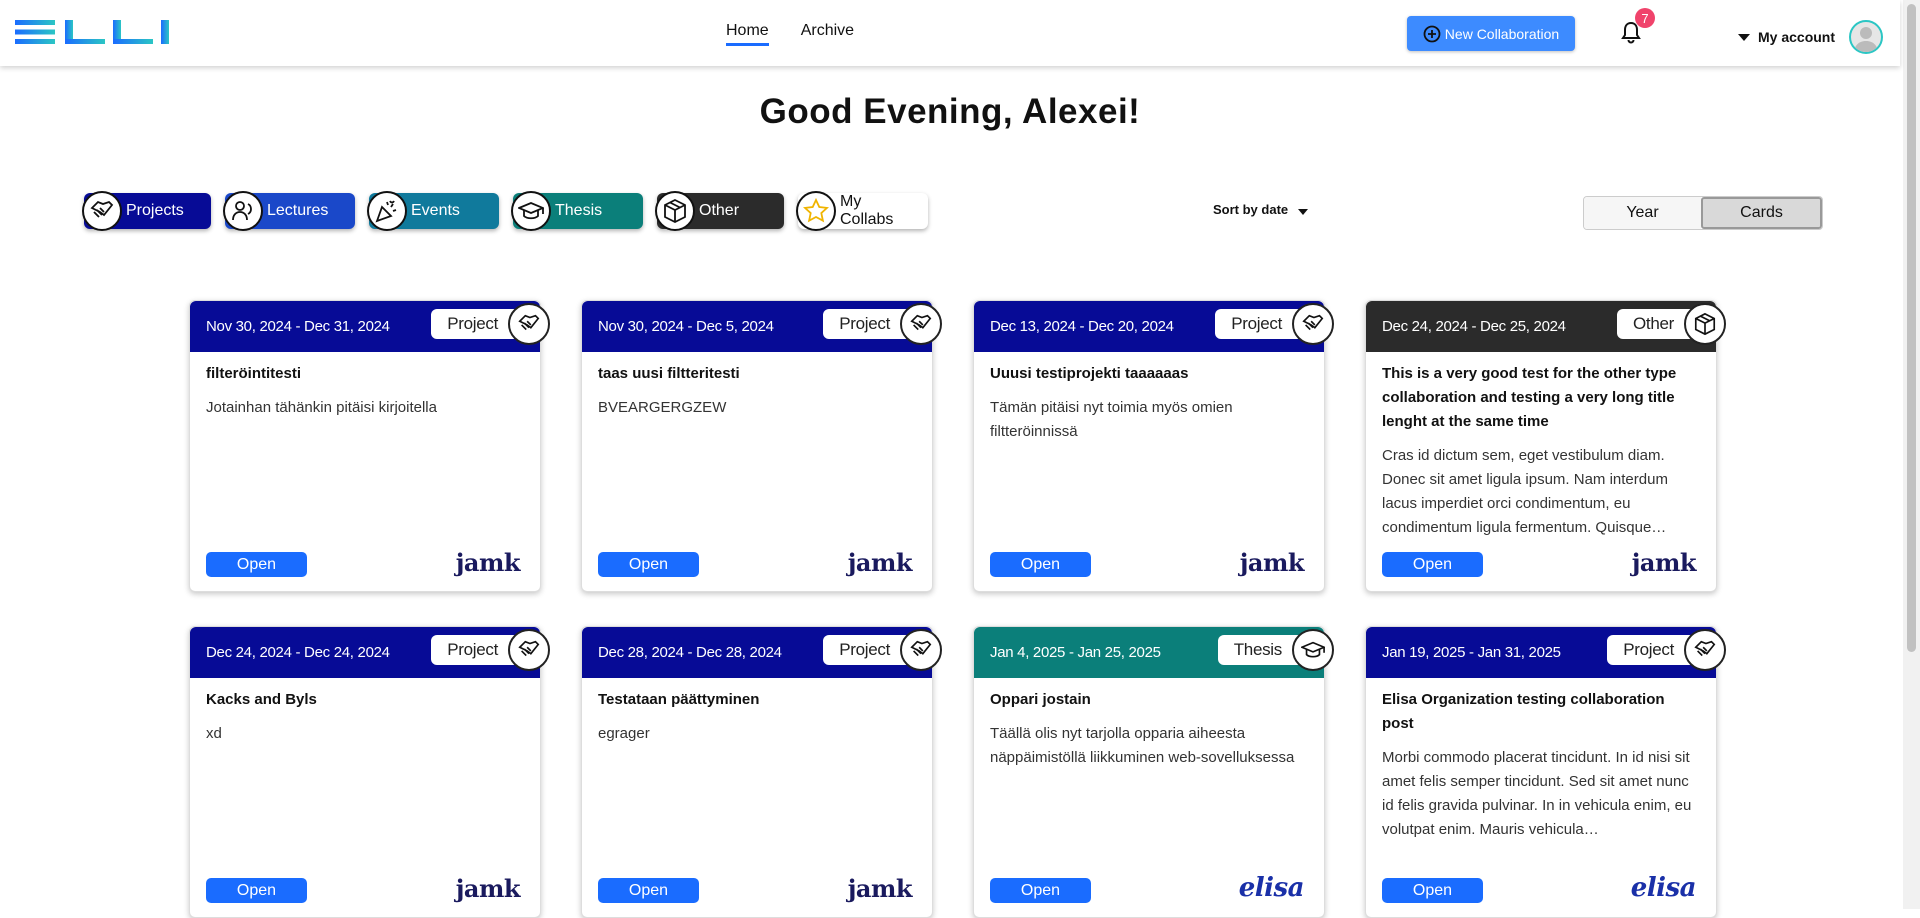 The height and width of the screenshot is (918, 1920). Describe the element at coordinates (1653, 323) in the screenshot. I see `card-type-label: Other` at that location.